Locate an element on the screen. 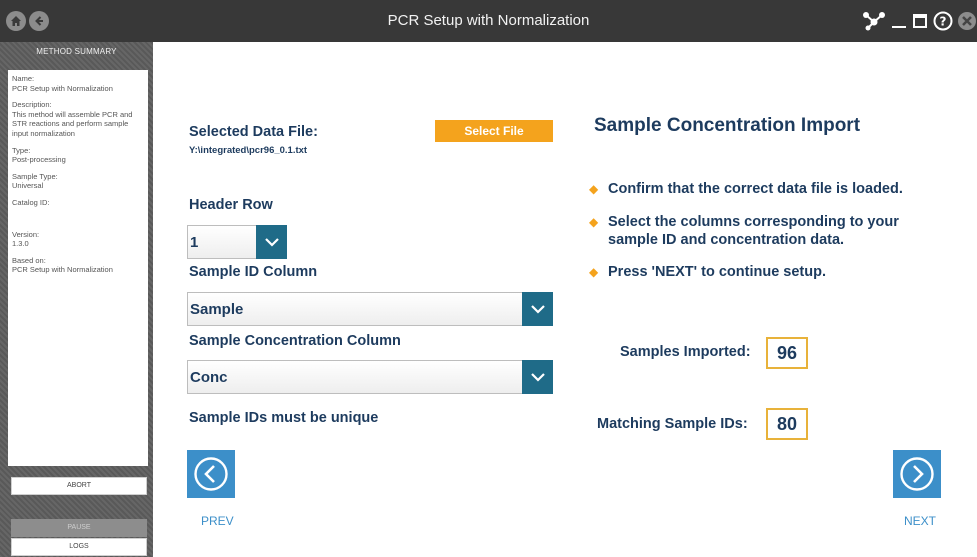 The height and width of the screenshot is (557, 977). selected-file-path: Y:\integrated\pcr96_0.1.txt is located at coordinates (248, 150).